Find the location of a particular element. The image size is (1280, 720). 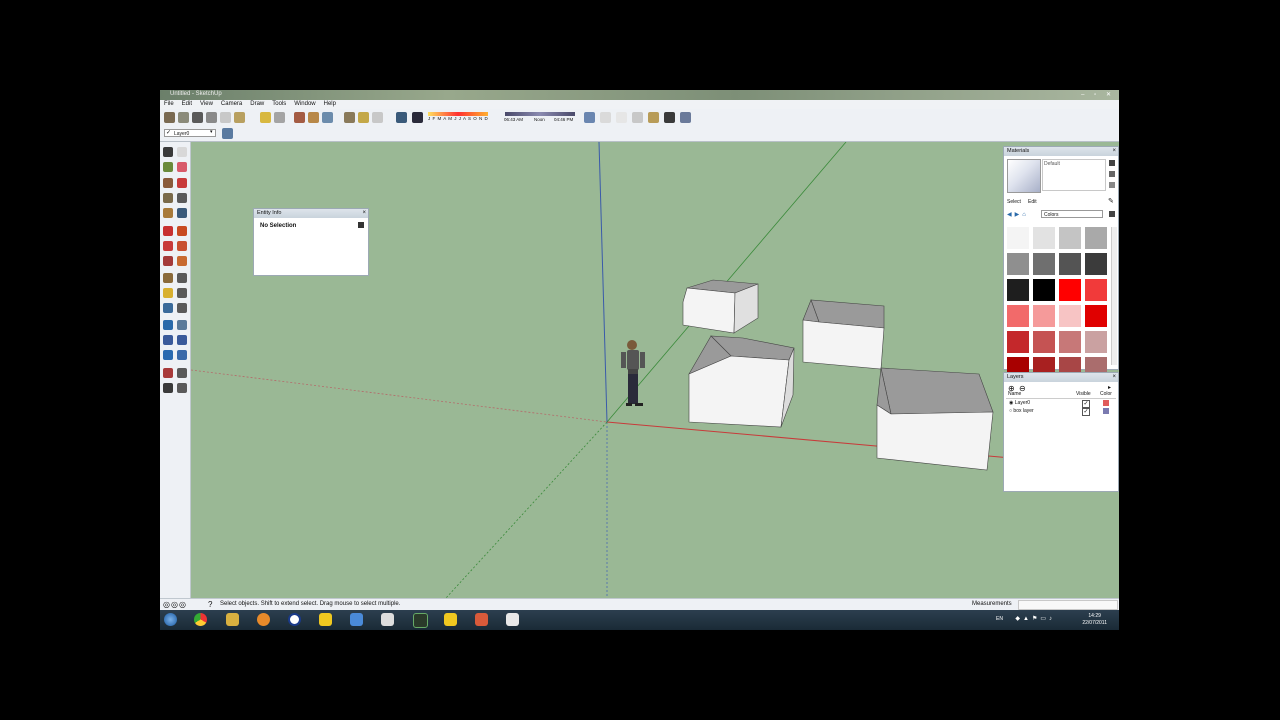

scale-tool-icon is located at coordinates (168, 261).